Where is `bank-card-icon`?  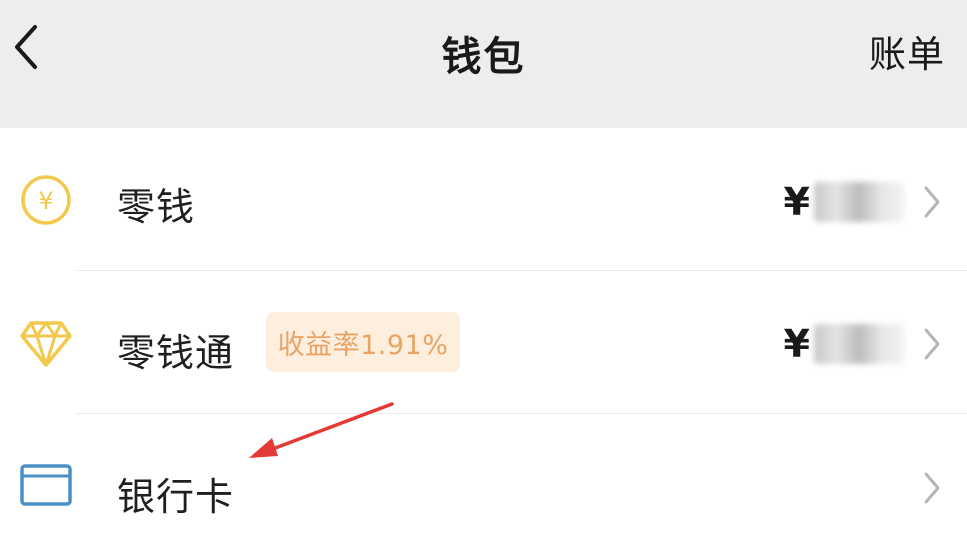
bank-card-icon is located at coordinates (46, 485).